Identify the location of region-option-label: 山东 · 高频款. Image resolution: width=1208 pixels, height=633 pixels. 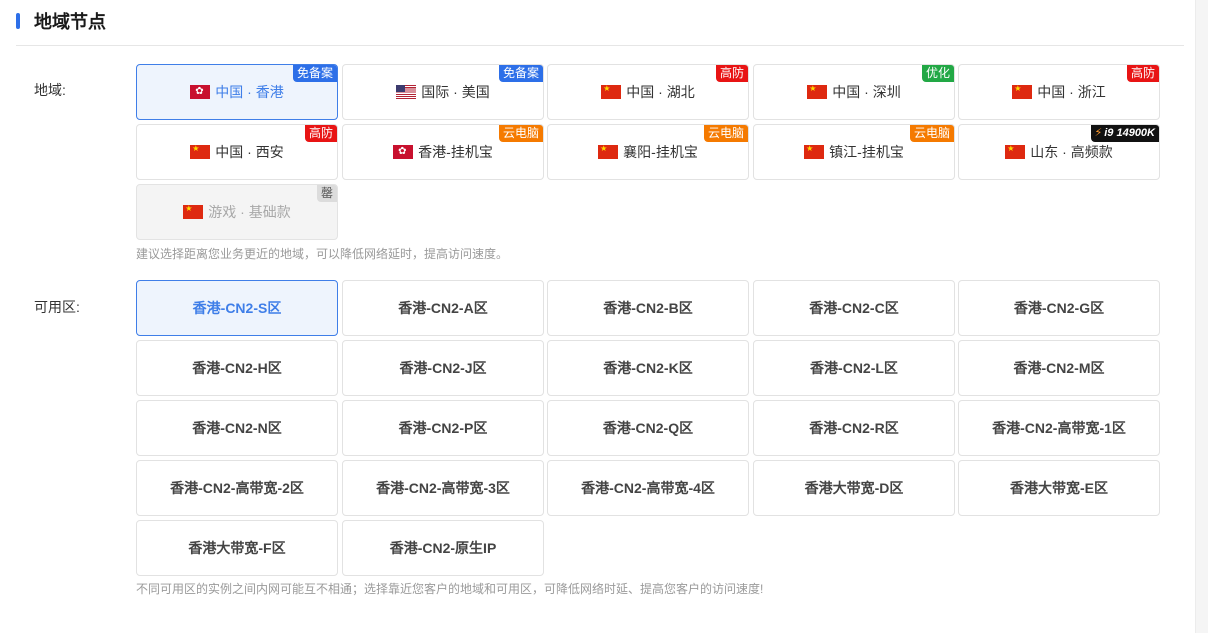
(1071, 152).